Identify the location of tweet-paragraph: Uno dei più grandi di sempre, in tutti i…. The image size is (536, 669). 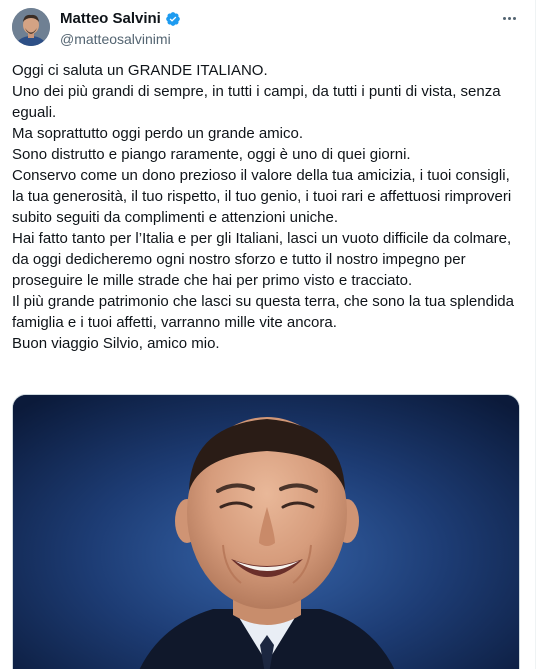
(256, 102).